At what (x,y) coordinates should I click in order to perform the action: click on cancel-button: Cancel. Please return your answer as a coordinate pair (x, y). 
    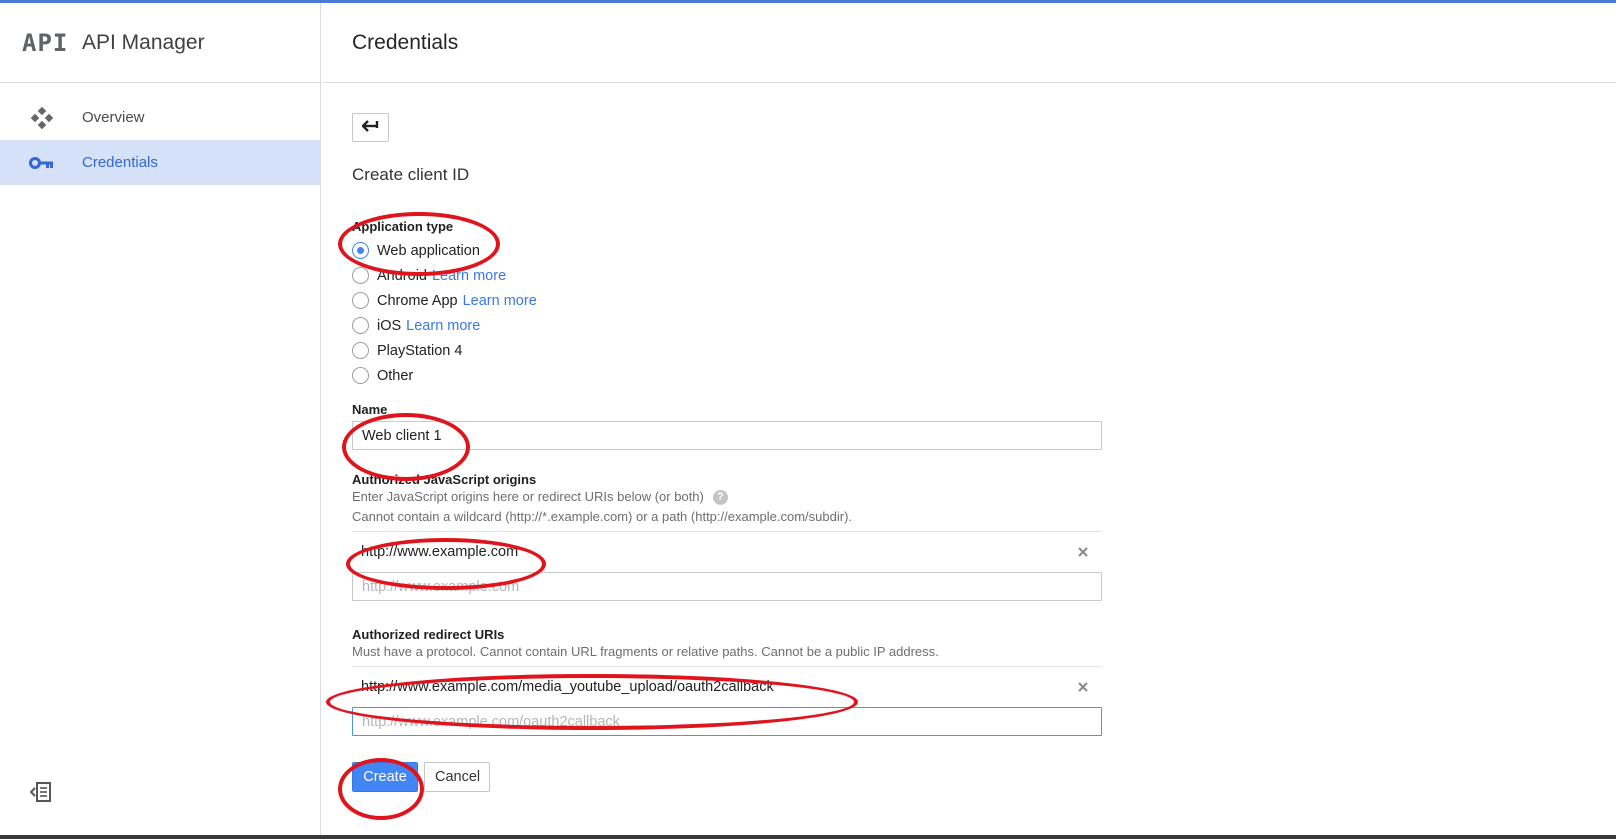
    Looking at the image, I should click on (457, 777).